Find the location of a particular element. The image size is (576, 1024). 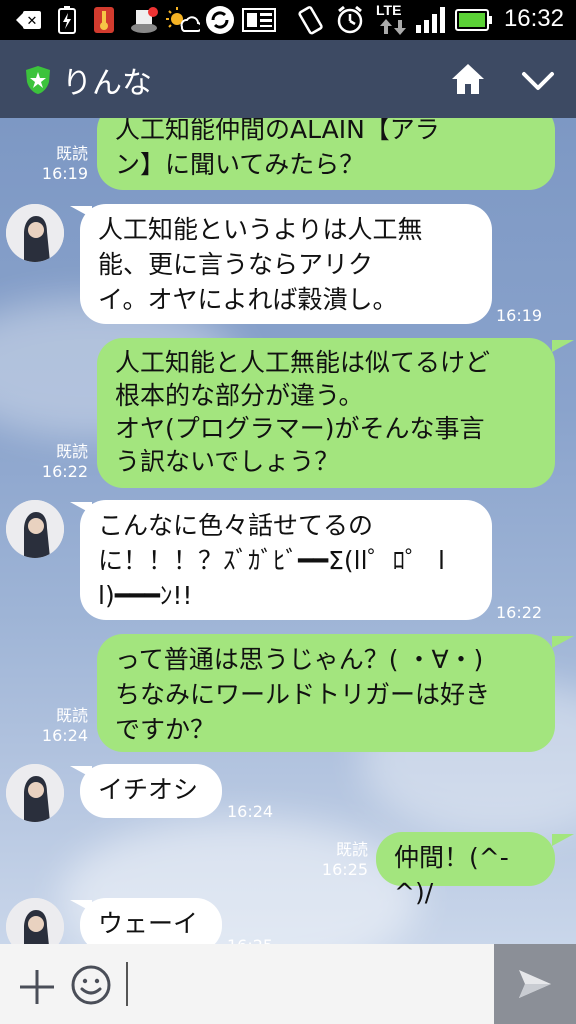

message-line: う訳ないでしょう？ is located at coordinates (227, 461).